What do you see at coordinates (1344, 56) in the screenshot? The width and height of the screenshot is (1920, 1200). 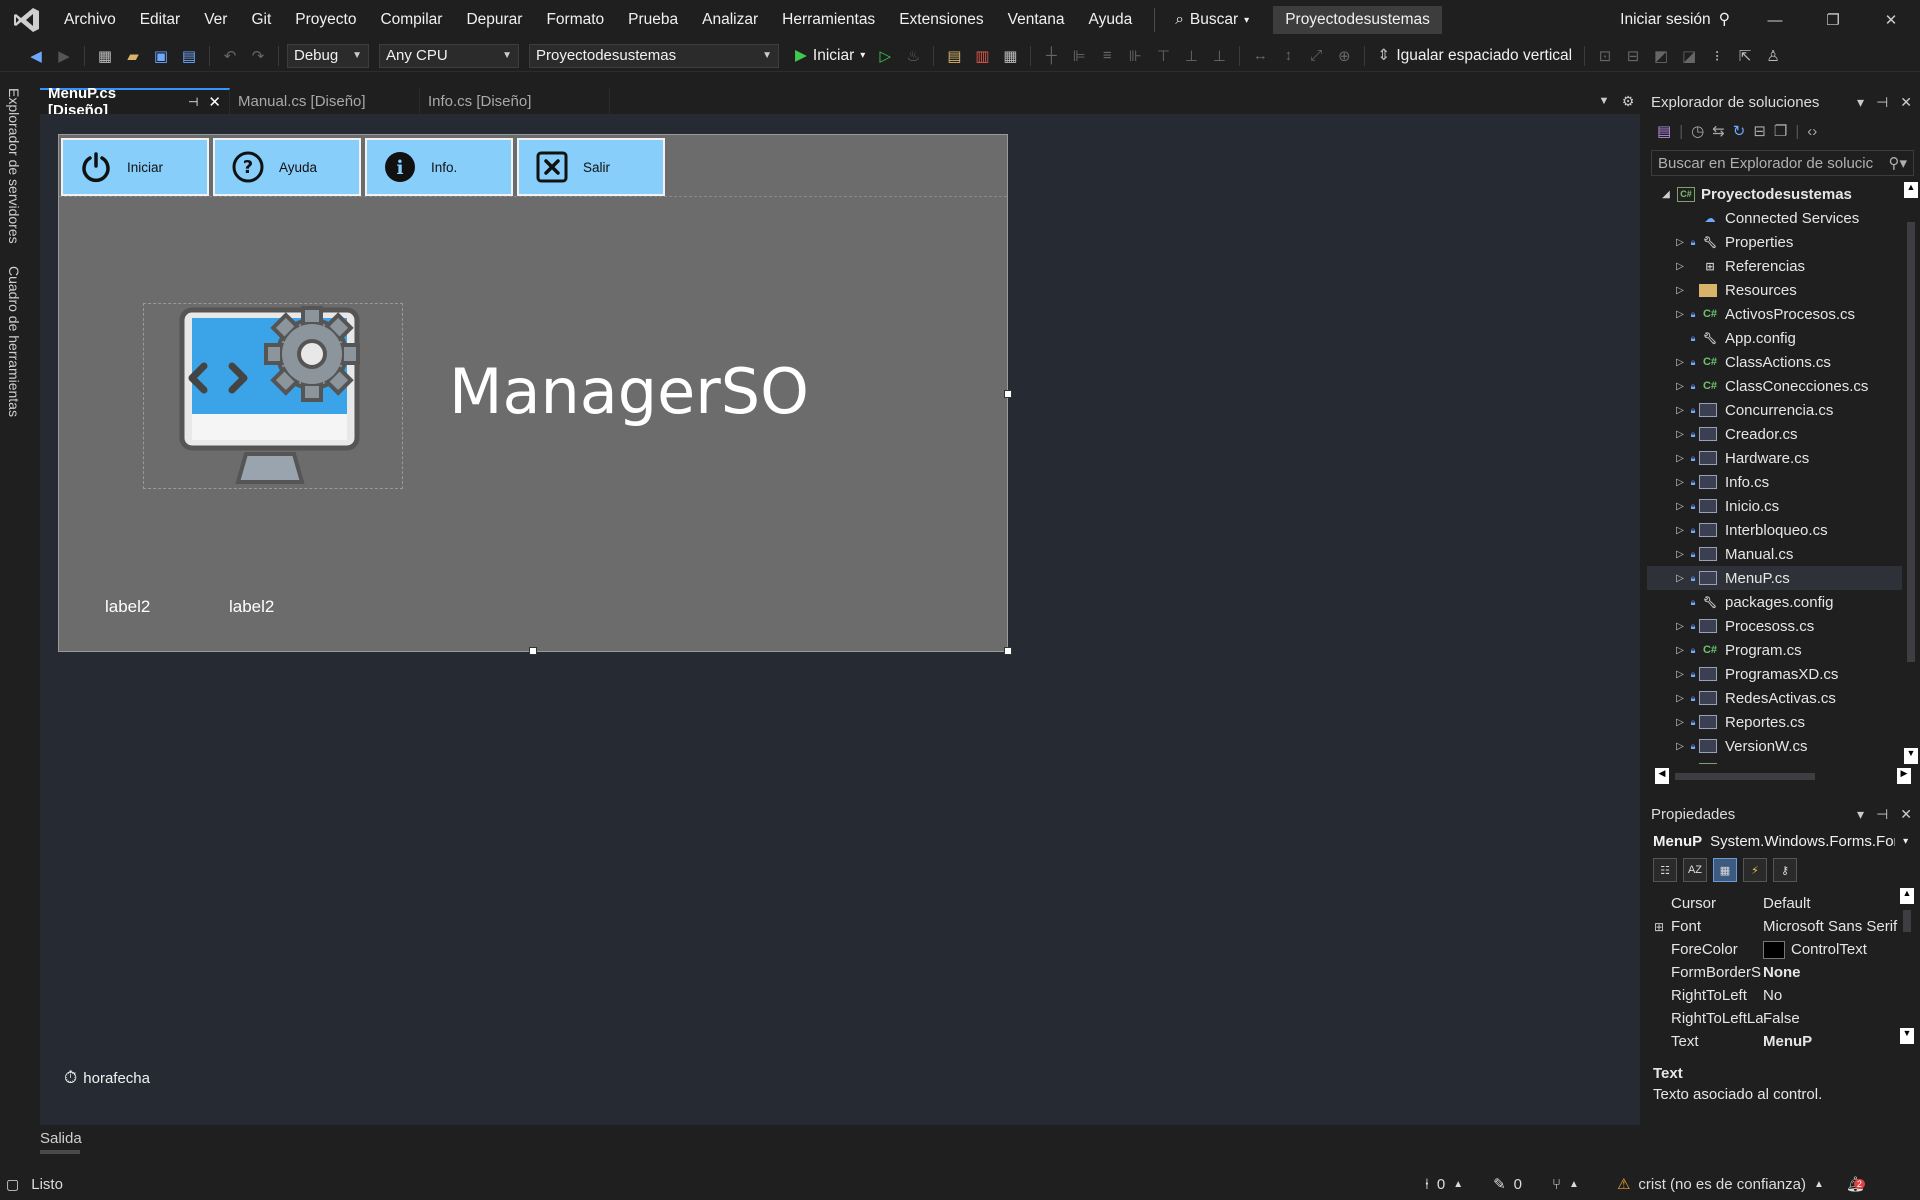 I see `size-to-grid-icon: ⊕` at bounding box center [1344, 56].